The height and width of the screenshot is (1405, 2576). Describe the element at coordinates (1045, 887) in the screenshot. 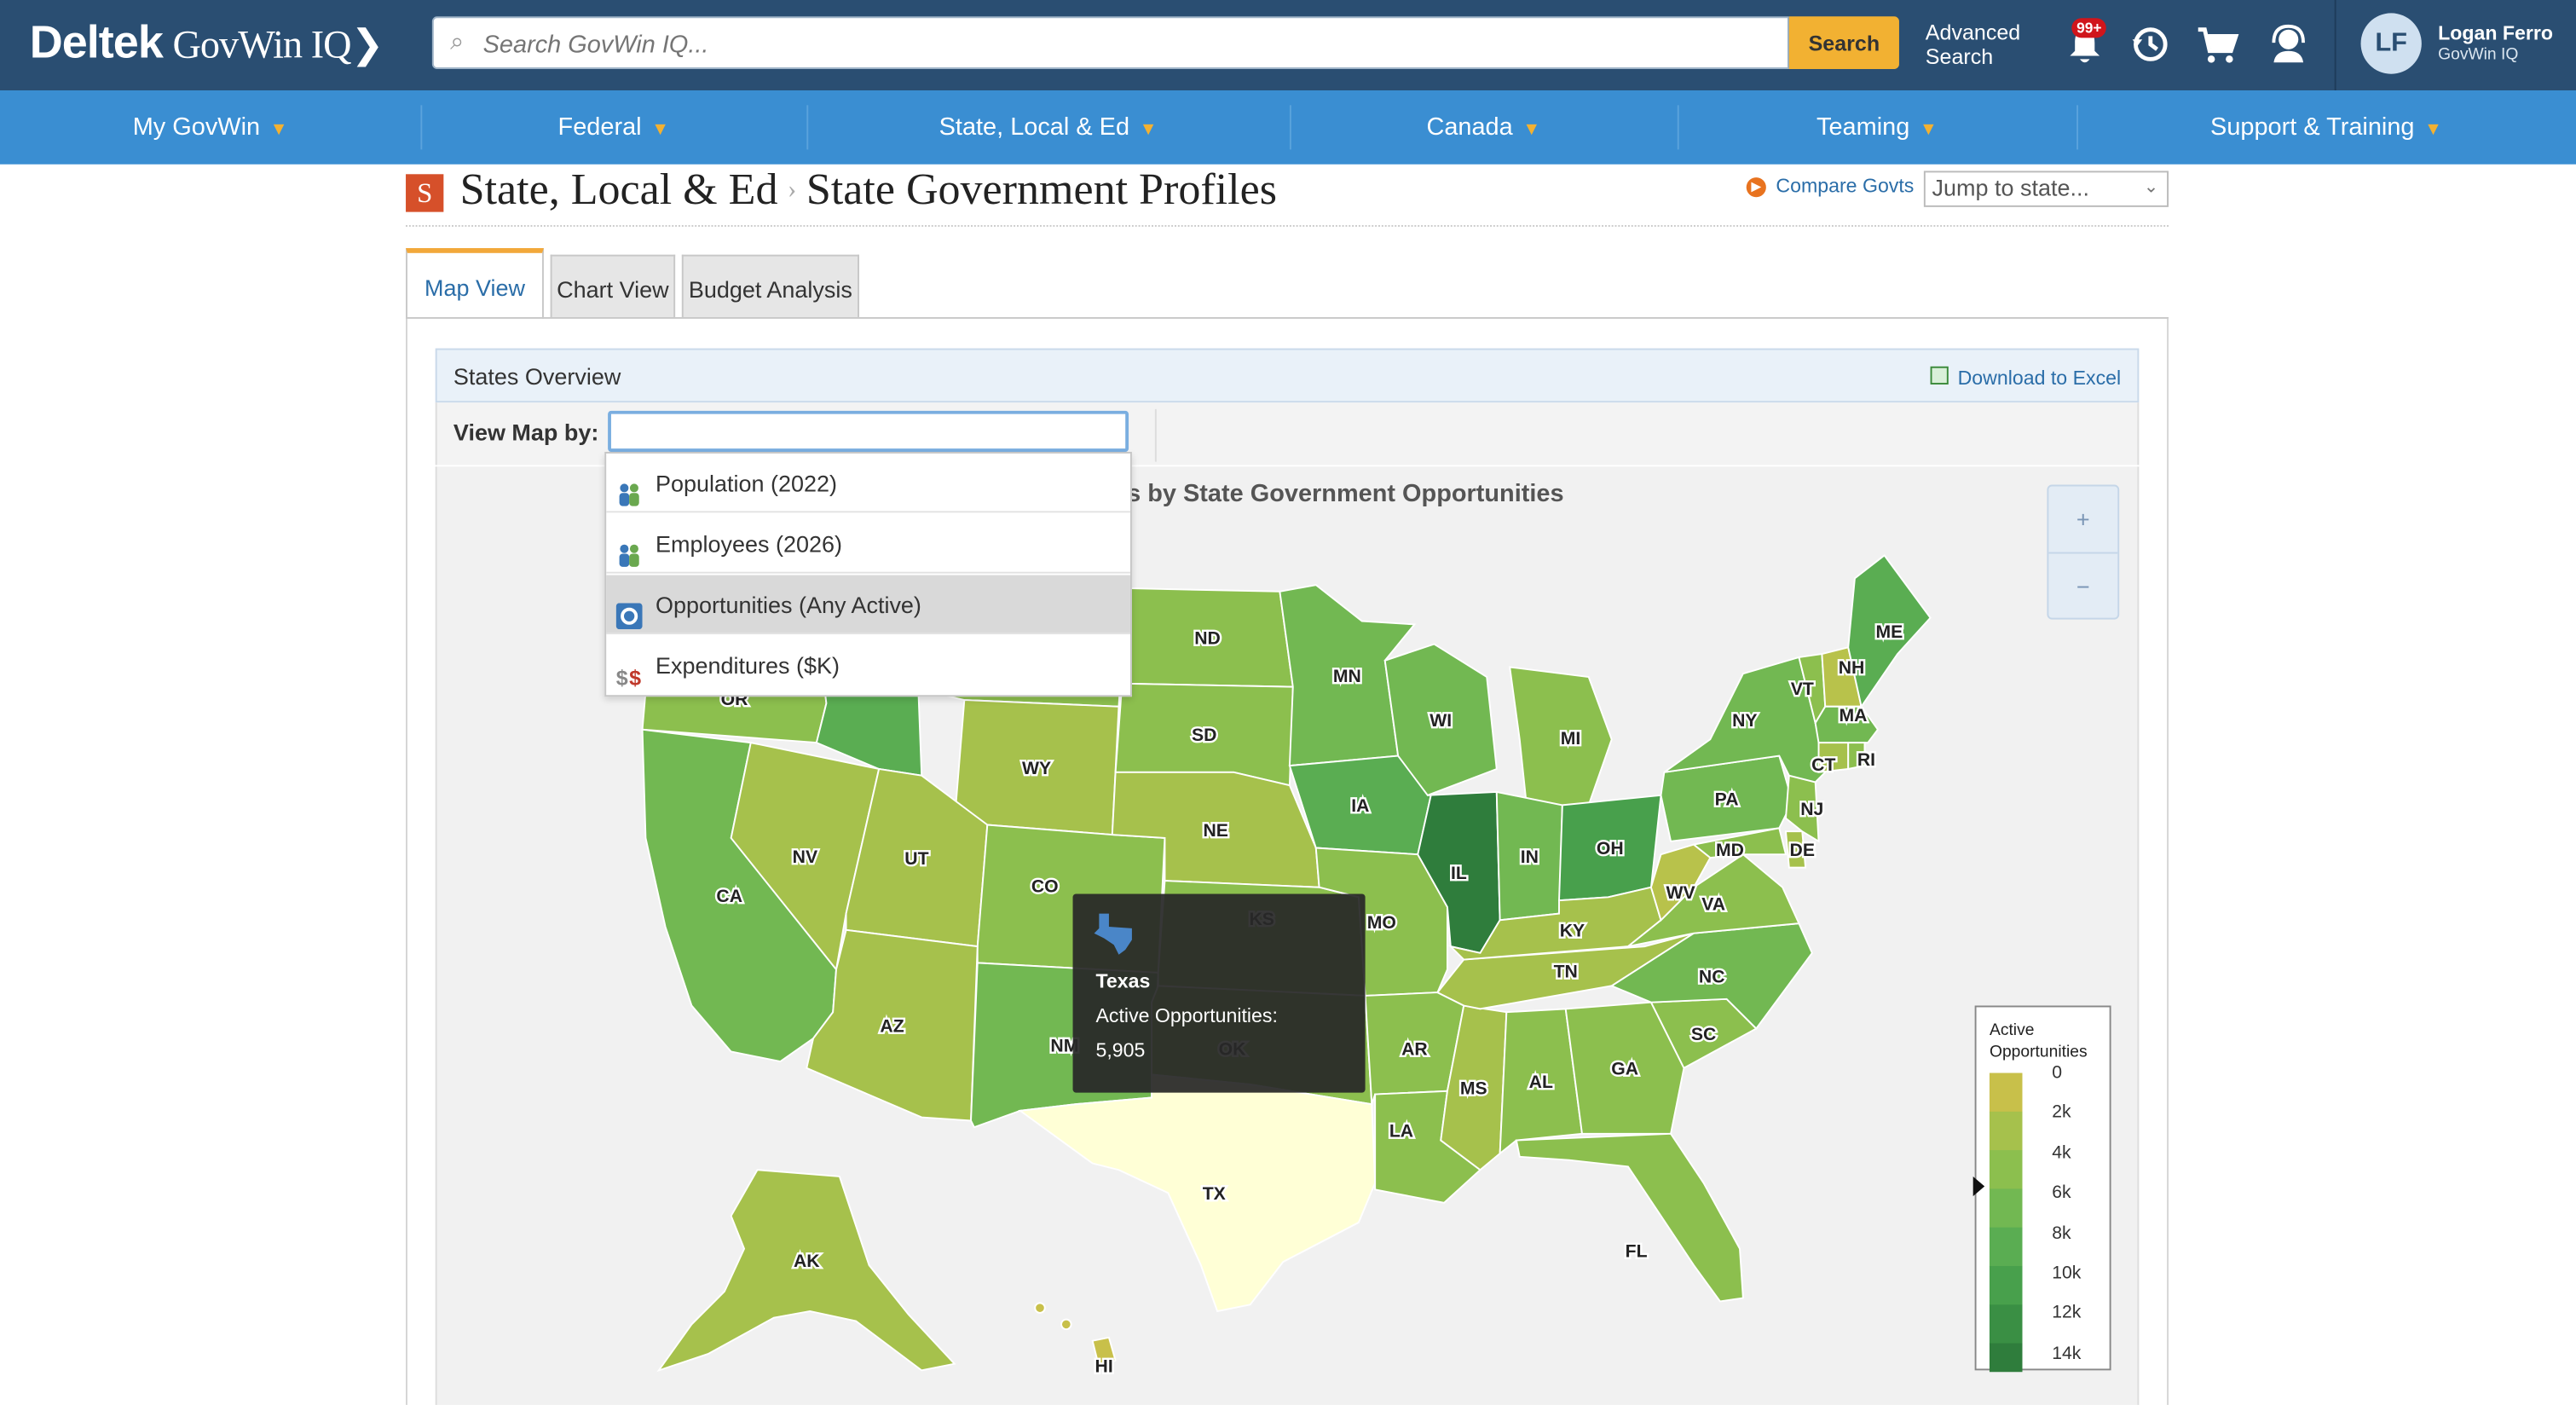

I see `state-label-co: CO` at that location.